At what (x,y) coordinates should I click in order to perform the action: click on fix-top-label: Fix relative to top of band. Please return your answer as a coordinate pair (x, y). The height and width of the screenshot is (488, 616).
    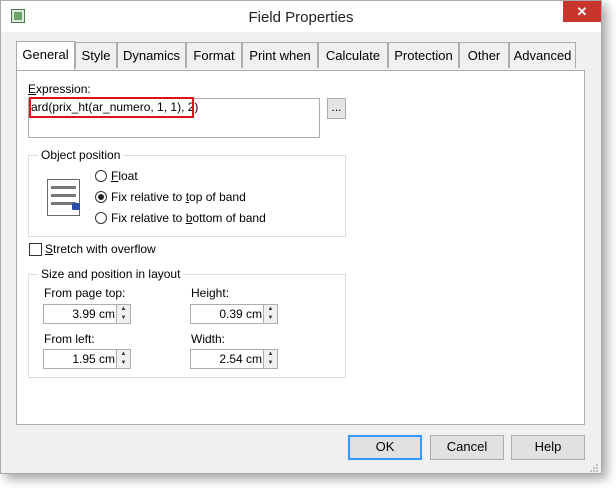
    Looking at the image, I should click on (178, 197).